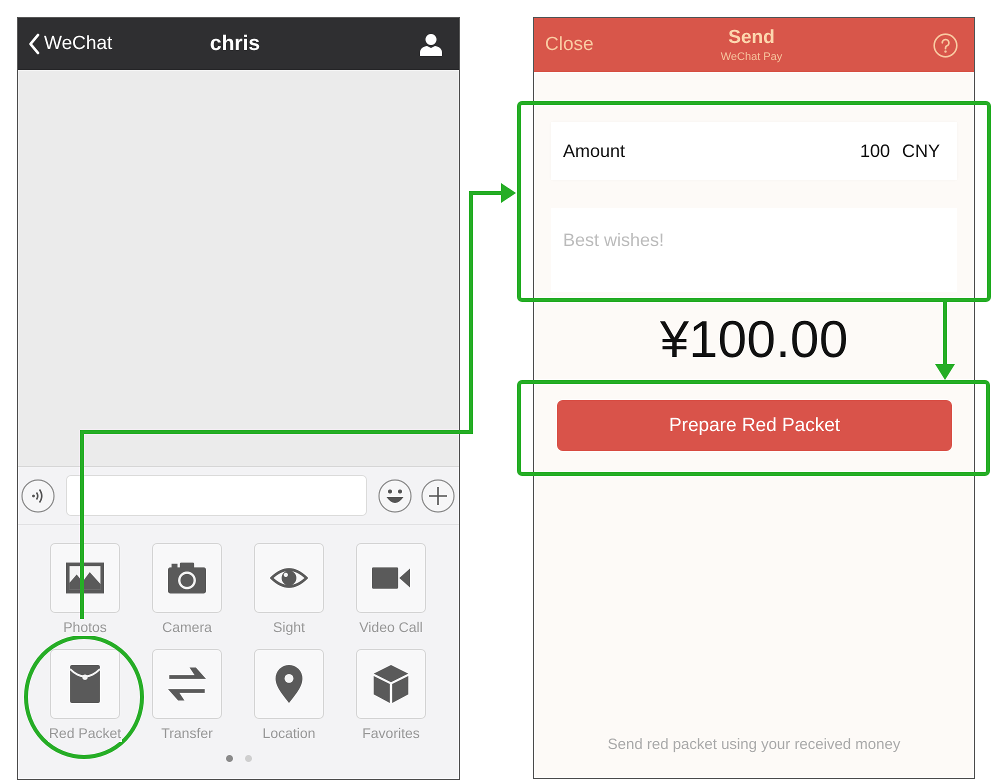 The width and height of the screenshot is (1000, 783). I want to click on voice-icon, so click(38, 495).